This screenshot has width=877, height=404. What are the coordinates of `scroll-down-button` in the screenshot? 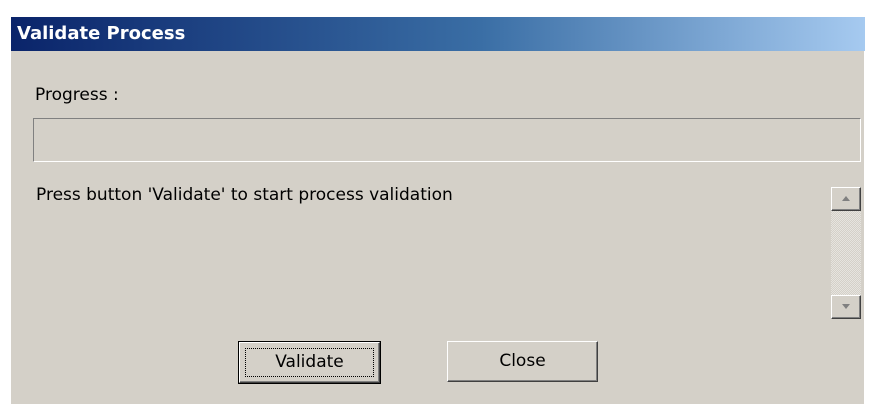 It's located at (846, 307).